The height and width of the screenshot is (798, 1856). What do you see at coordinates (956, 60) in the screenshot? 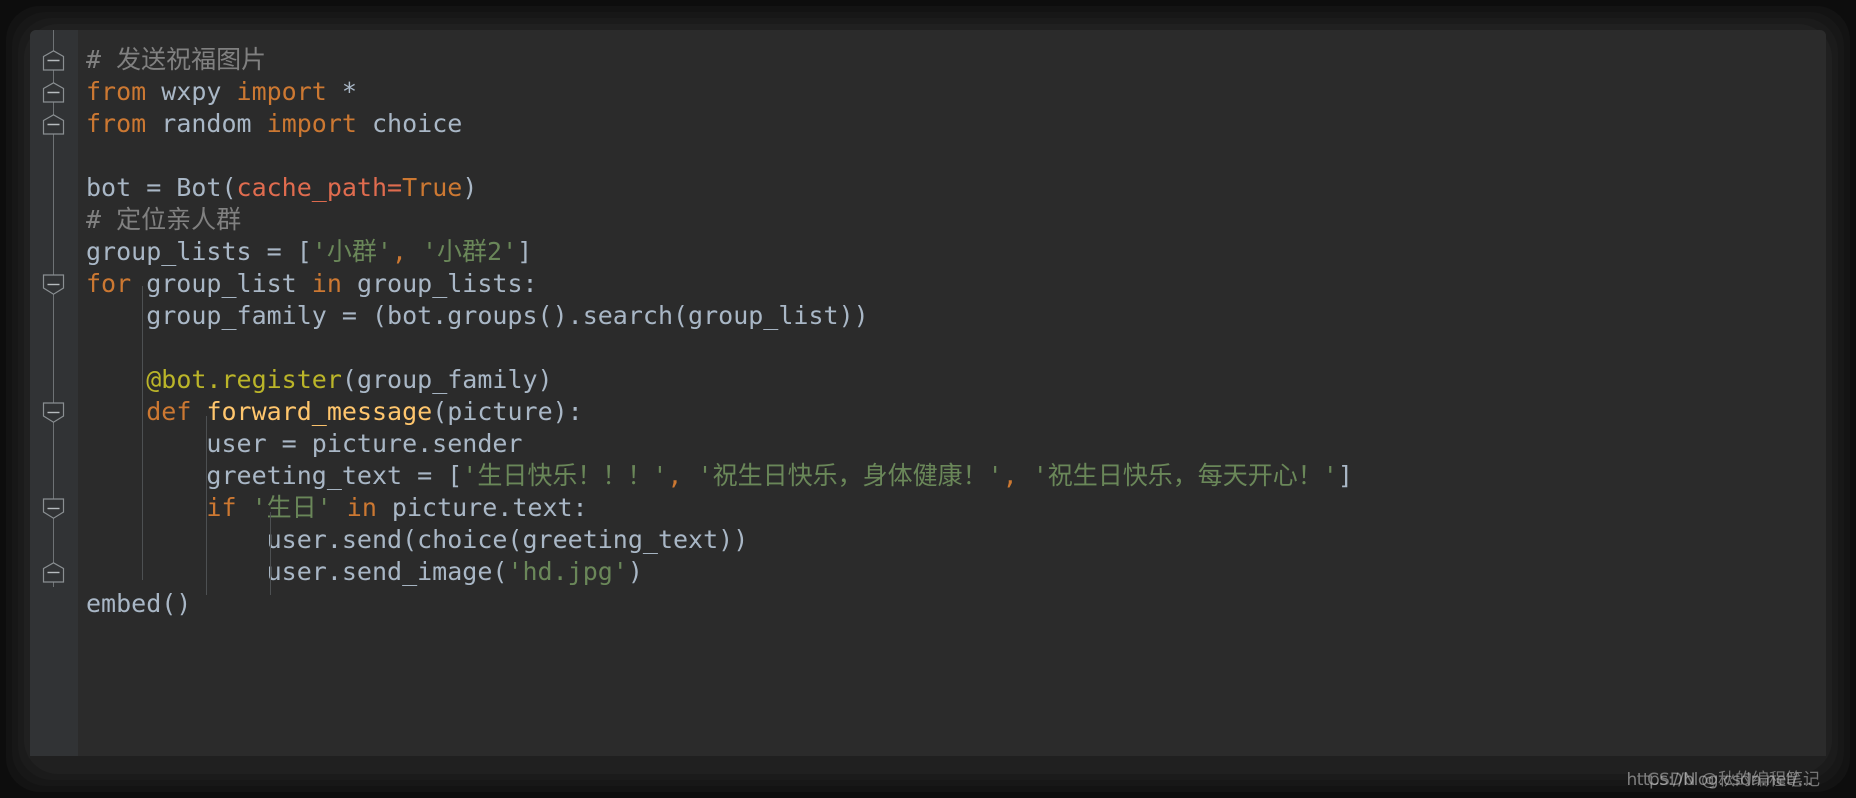
I see `code-line: # 发送祝福图片` at bounding box center [956, 60].